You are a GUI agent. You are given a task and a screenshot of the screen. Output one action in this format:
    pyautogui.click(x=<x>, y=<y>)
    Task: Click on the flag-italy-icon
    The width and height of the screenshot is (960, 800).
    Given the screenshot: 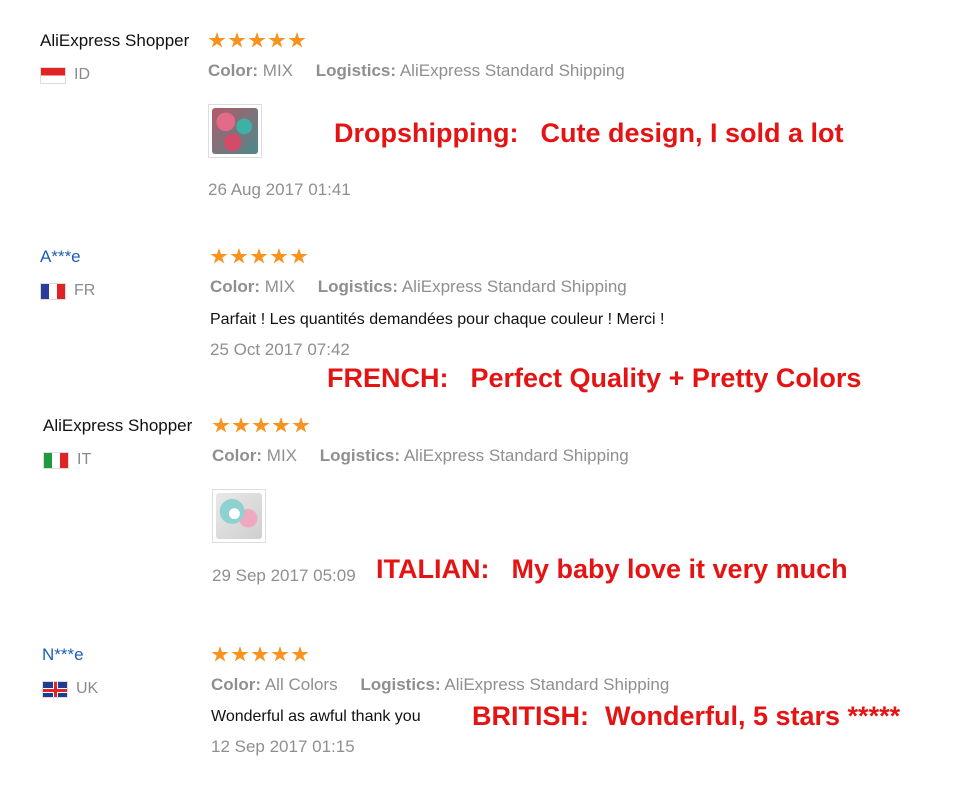 What is the action you would take?
    pyautogui.click(x=56, y=460)
    